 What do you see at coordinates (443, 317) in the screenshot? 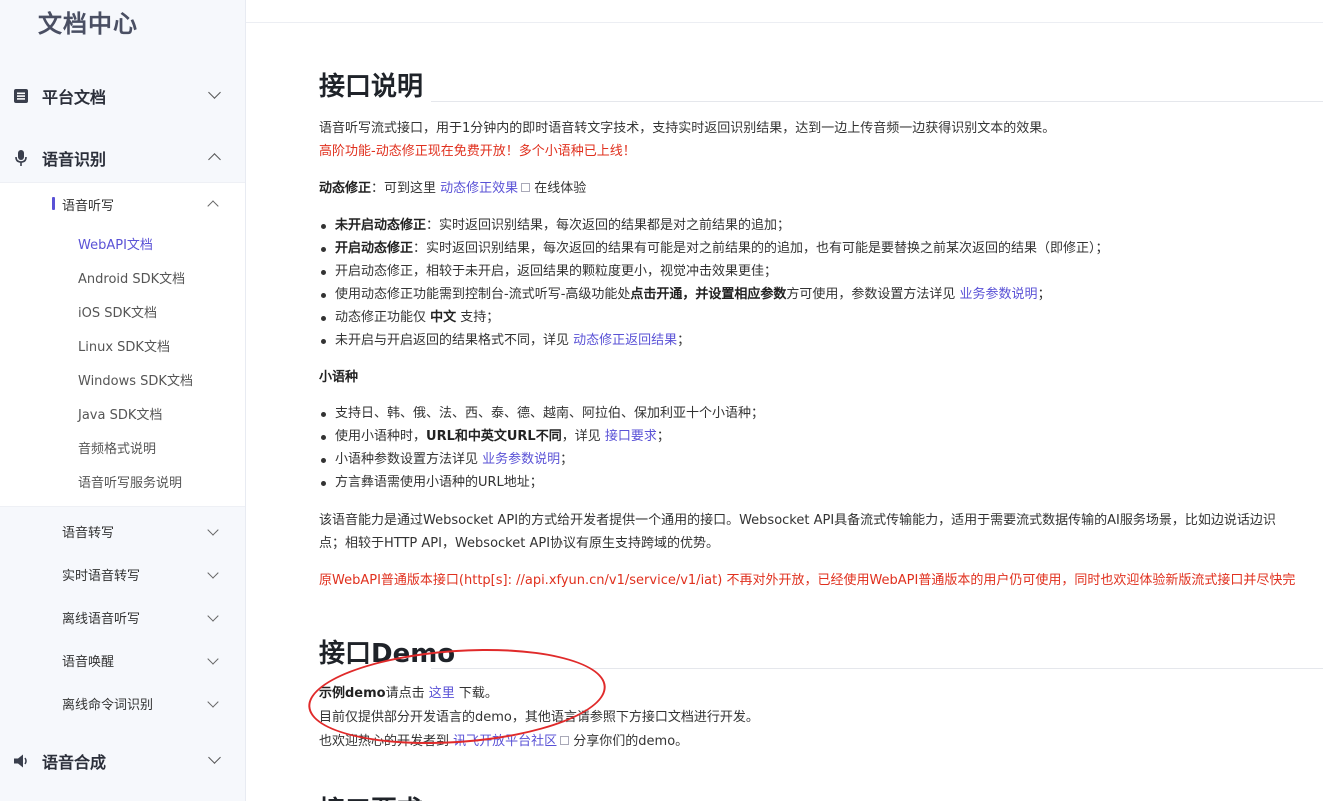
I see `bold-text: 中文` at bounding box center [443, 317].